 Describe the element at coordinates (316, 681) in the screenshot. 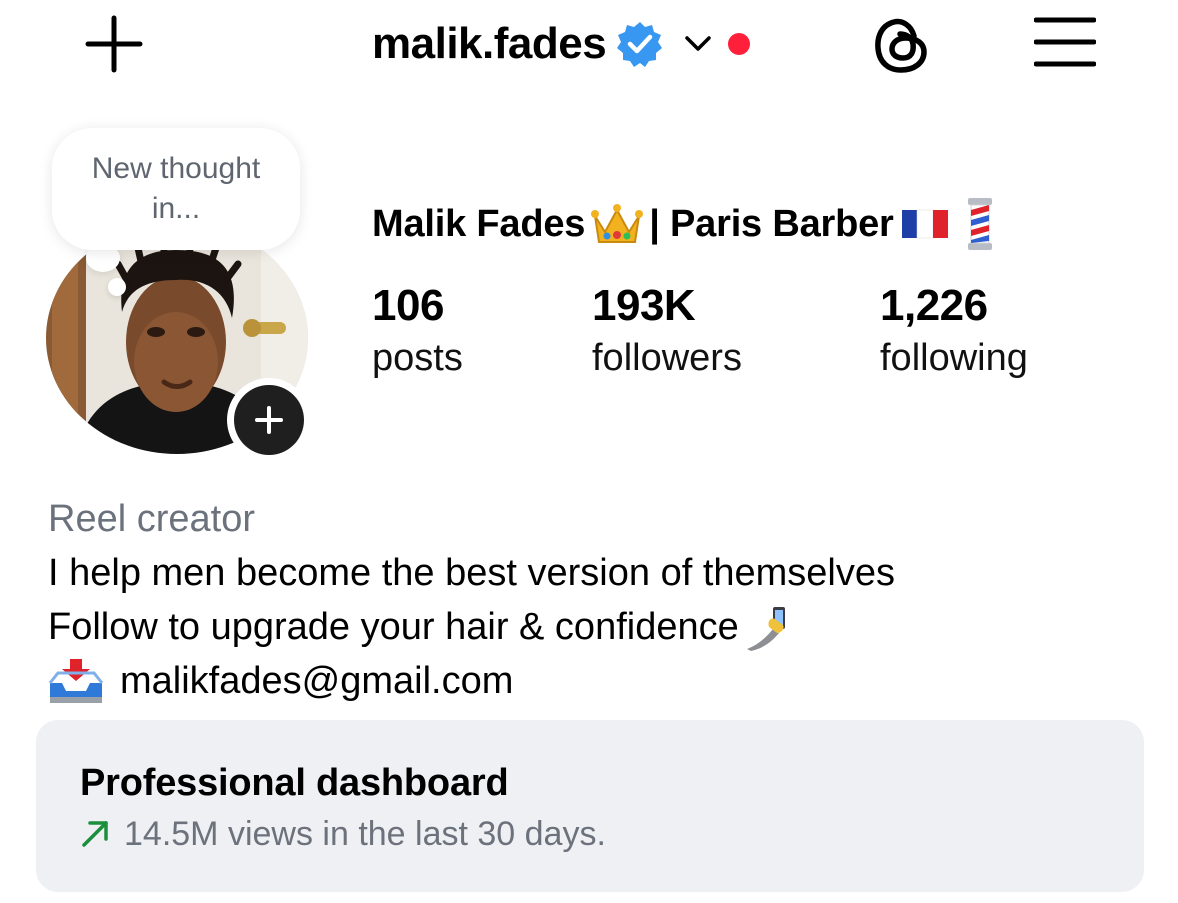

I see `email-link: malikfades@gmail.com` at that location.